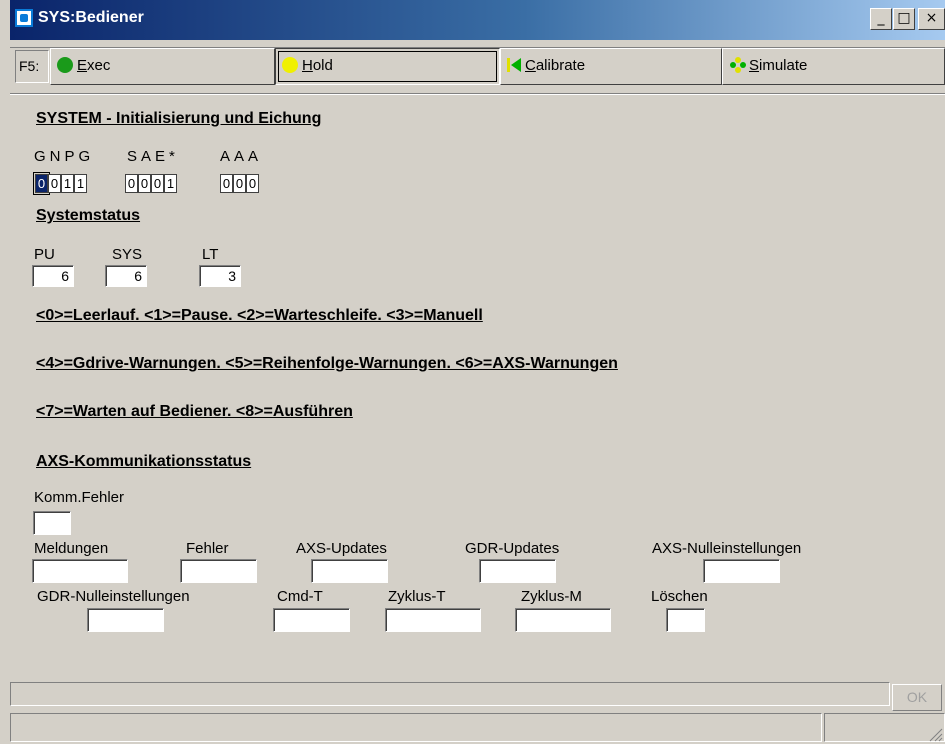 This screenshot has height=744, width=945. Describe the element at coordinates (417, 596) in the screenshot. I see `zyklus-t-label: Zyklus-T` at that location.